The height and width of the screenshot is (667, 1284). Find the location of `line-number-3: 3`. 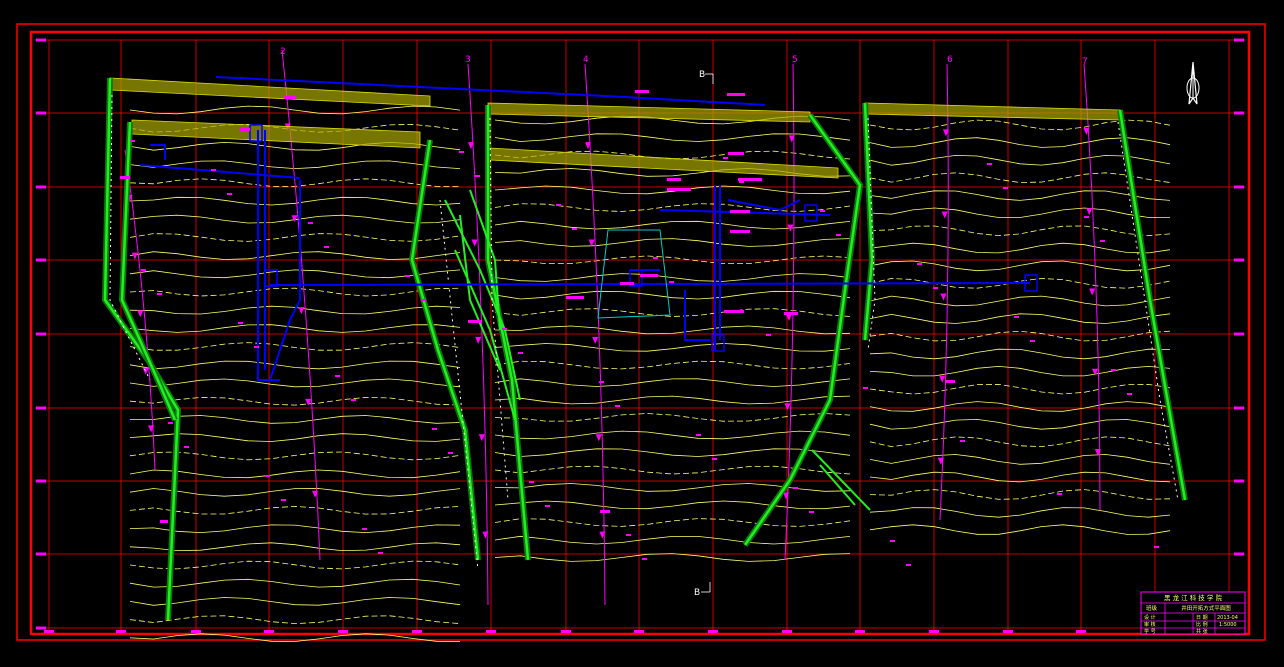

line-number-3: 3 is located at coordinates (468, 60).